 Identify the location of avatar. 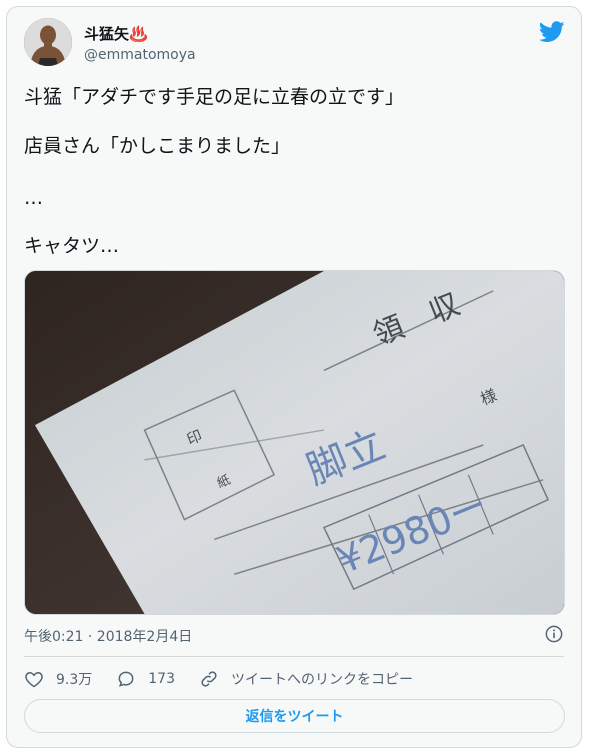
(48, 42).